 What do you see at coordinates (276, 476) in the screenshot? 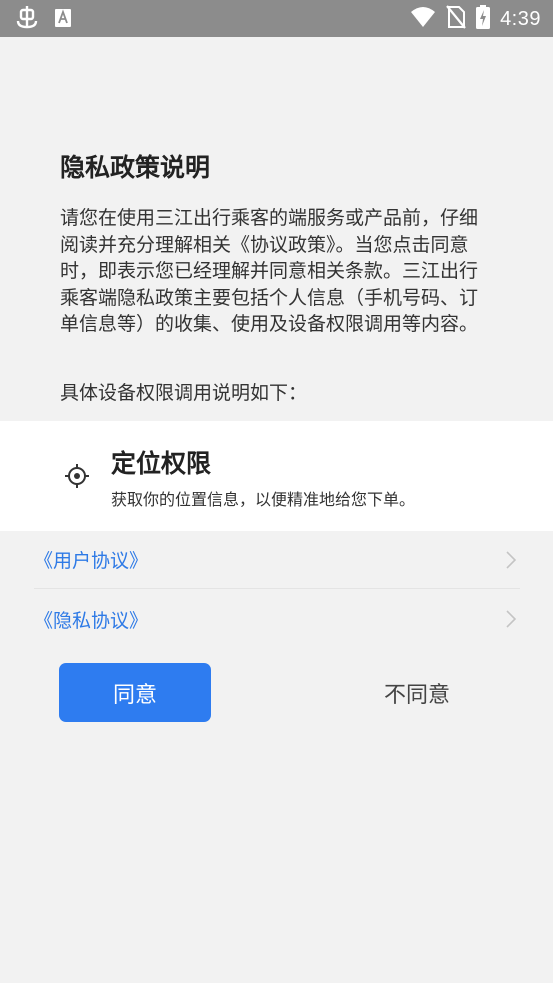
I see `permission-card` at bounding box center [276, 476].